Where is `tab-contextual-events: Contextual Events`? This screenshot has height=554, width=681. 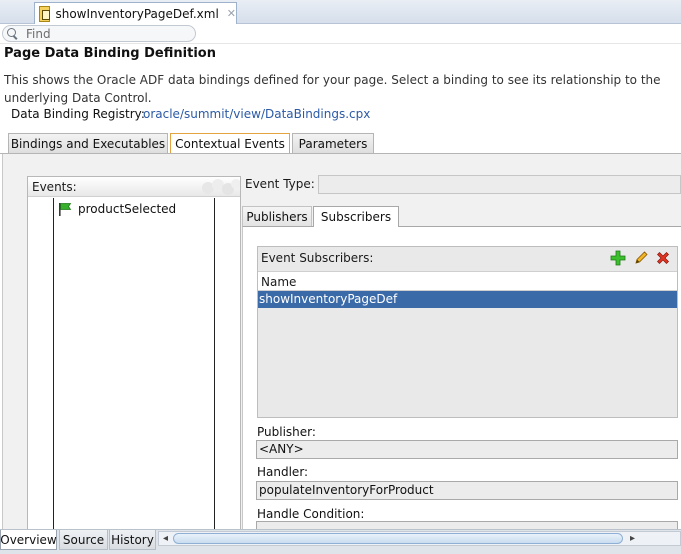 tab-contextual-events: Contextual Events is located at coordinates (230, 143).